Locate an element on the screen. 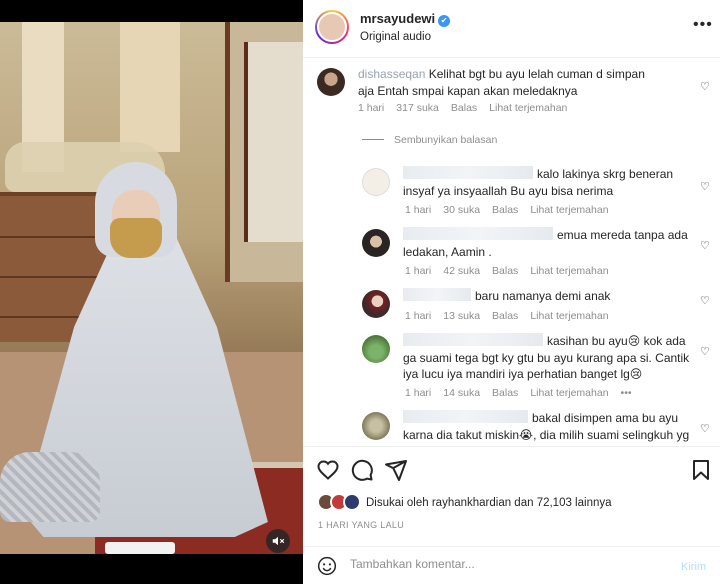  mute-button is located at coordinates (278, 541).